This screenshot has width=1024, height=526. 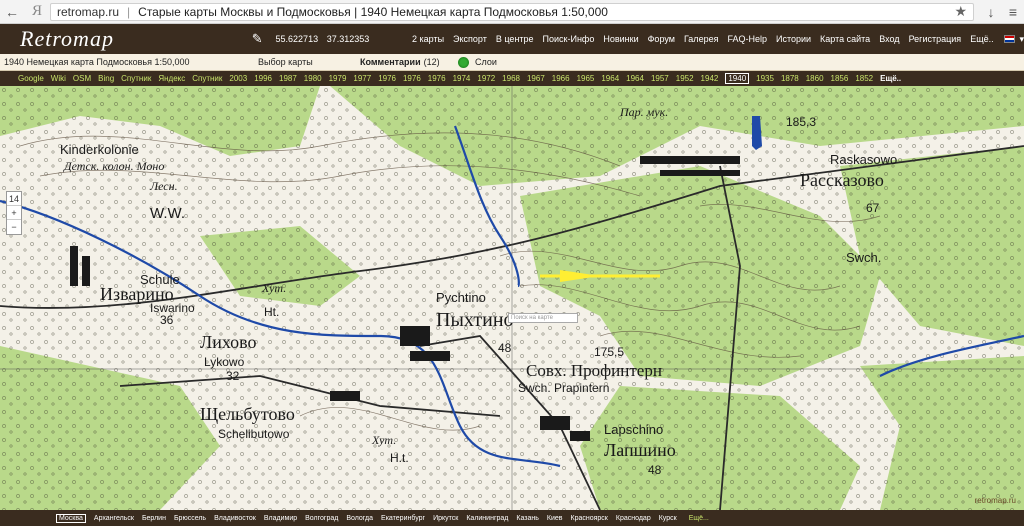 What do you see at coordinates (747, 39) in the screenshot?
I see `nav-link: FAQ-Help` at bounding box center [747, 39].